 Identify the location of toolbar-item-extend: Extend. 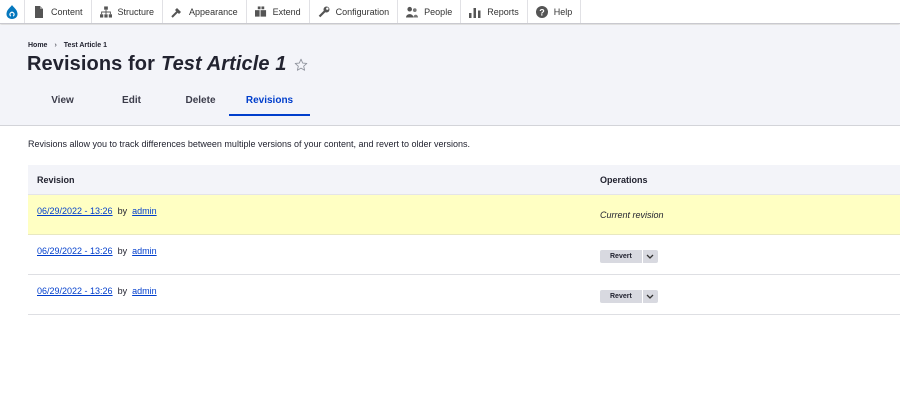
(277, 11).